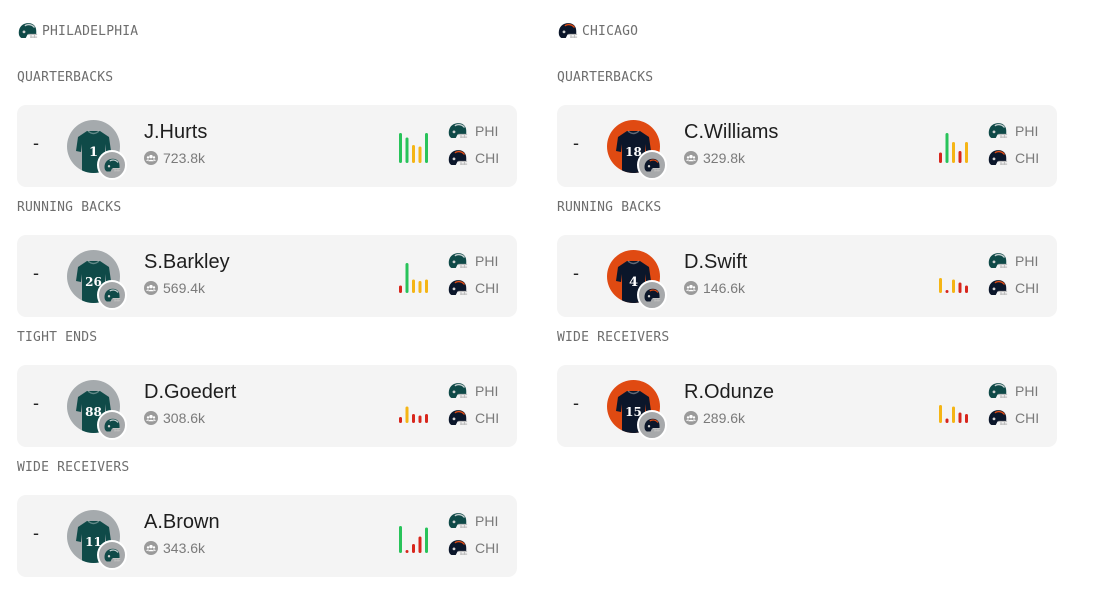 The height and width of the screenshot is (616, 1101). What do you see at coordinates (610, 31) in the screenshot?
I see `team-name: CHICAGO` at bounding box center [610, 31].